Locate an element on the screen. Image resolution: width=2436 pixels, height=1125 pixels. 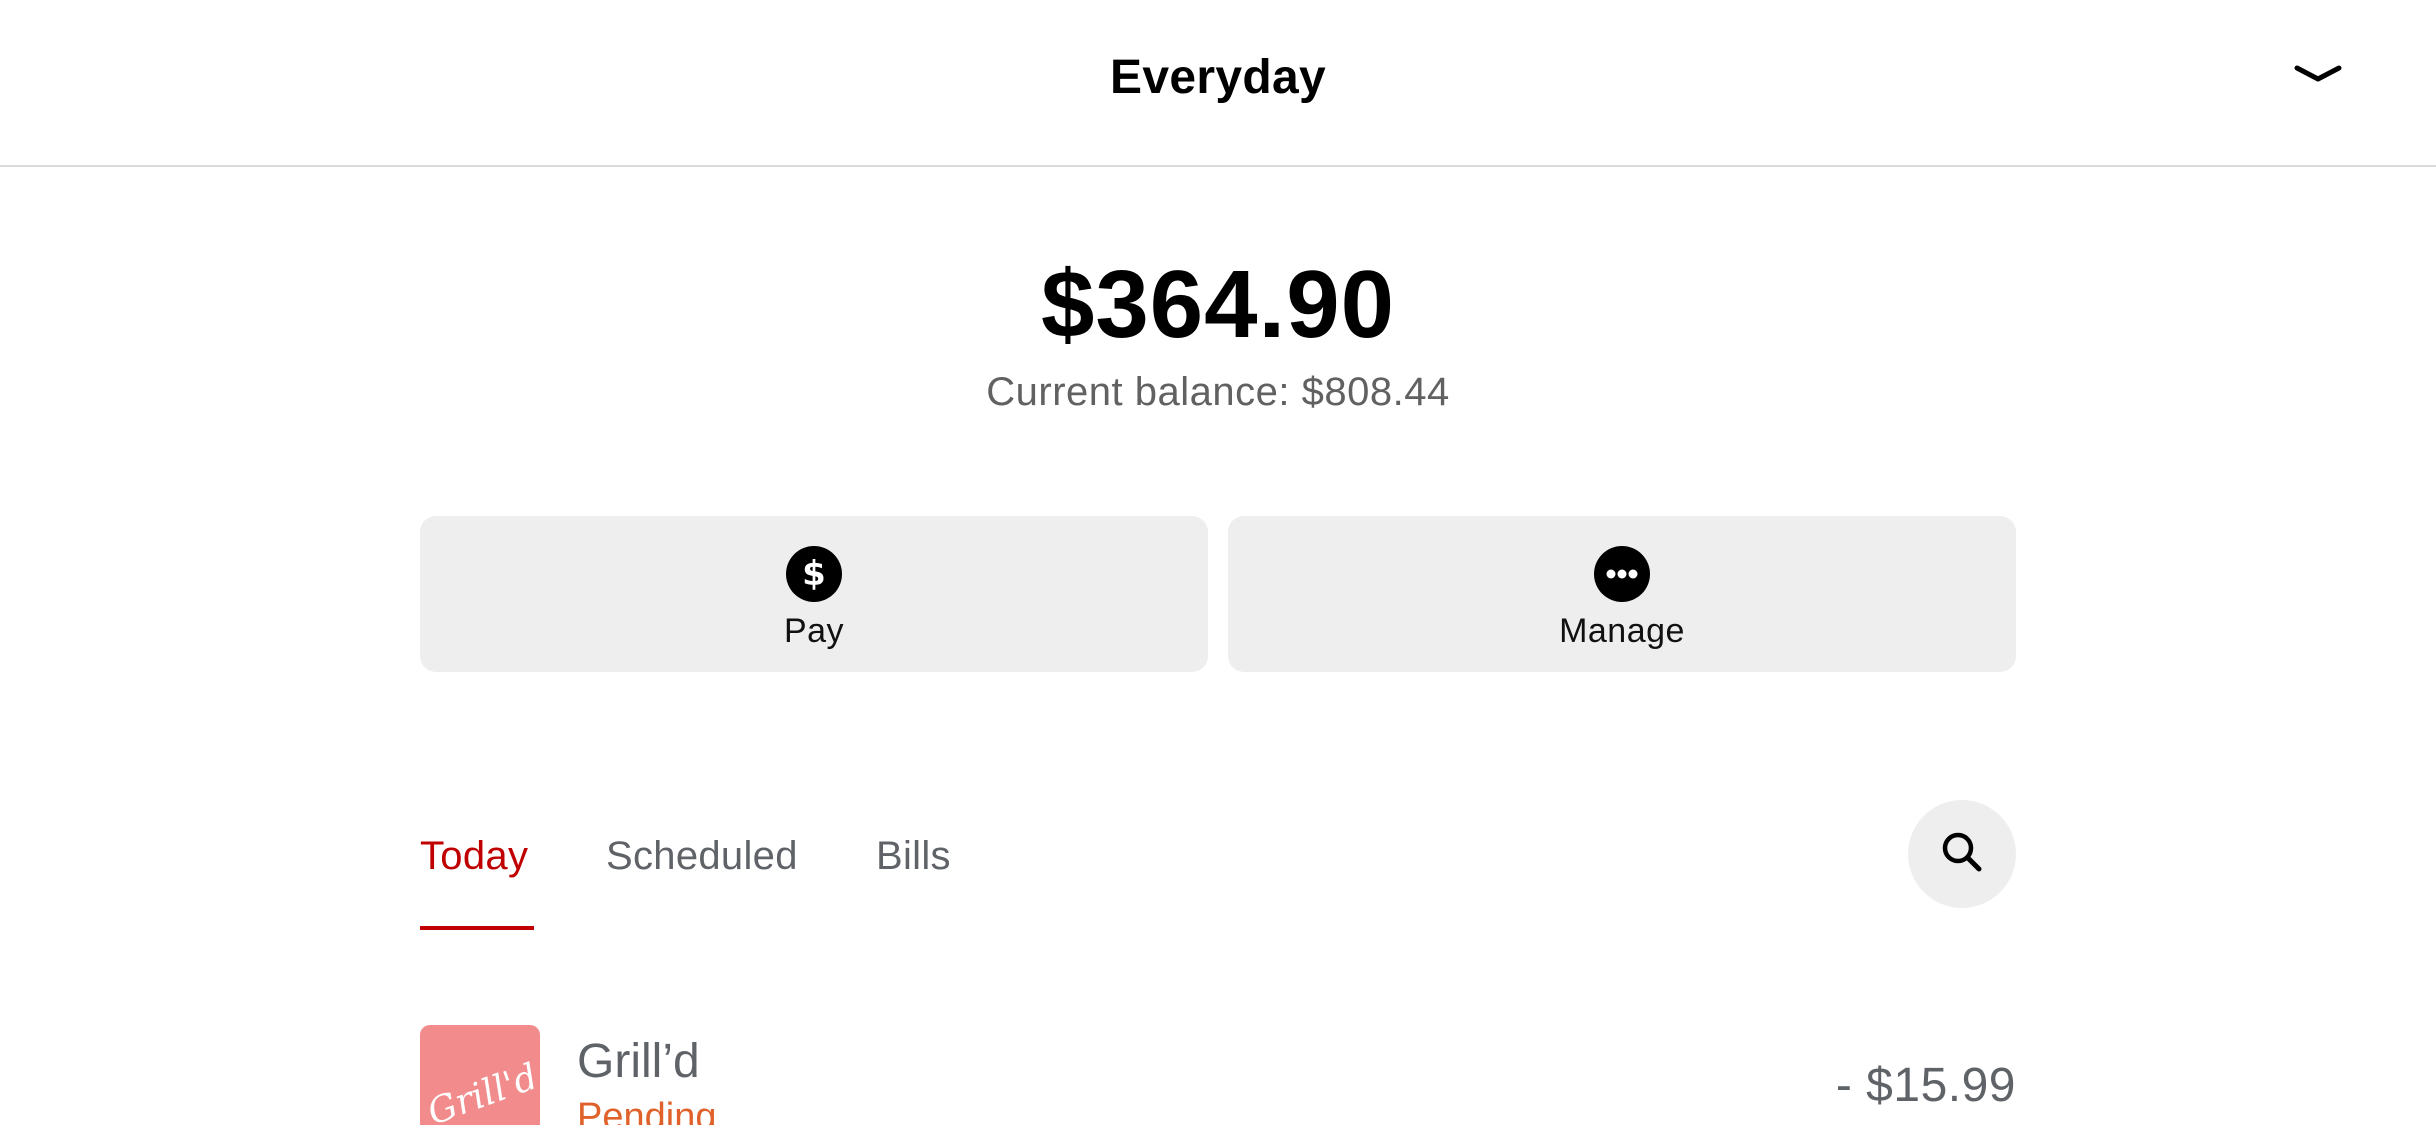
more-circle-icon is located at coordinates (1622, 574).